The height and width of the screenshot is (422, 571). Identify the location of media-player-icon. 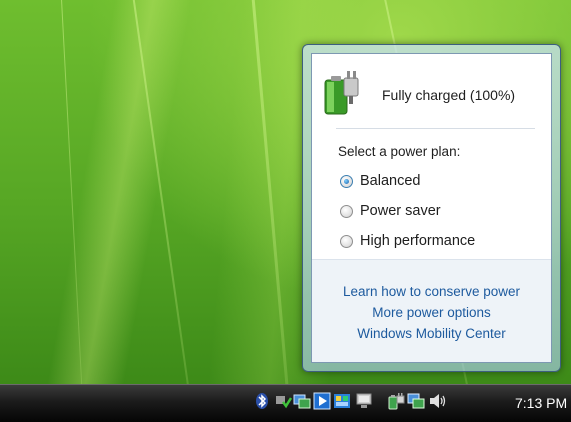
(322, 401).